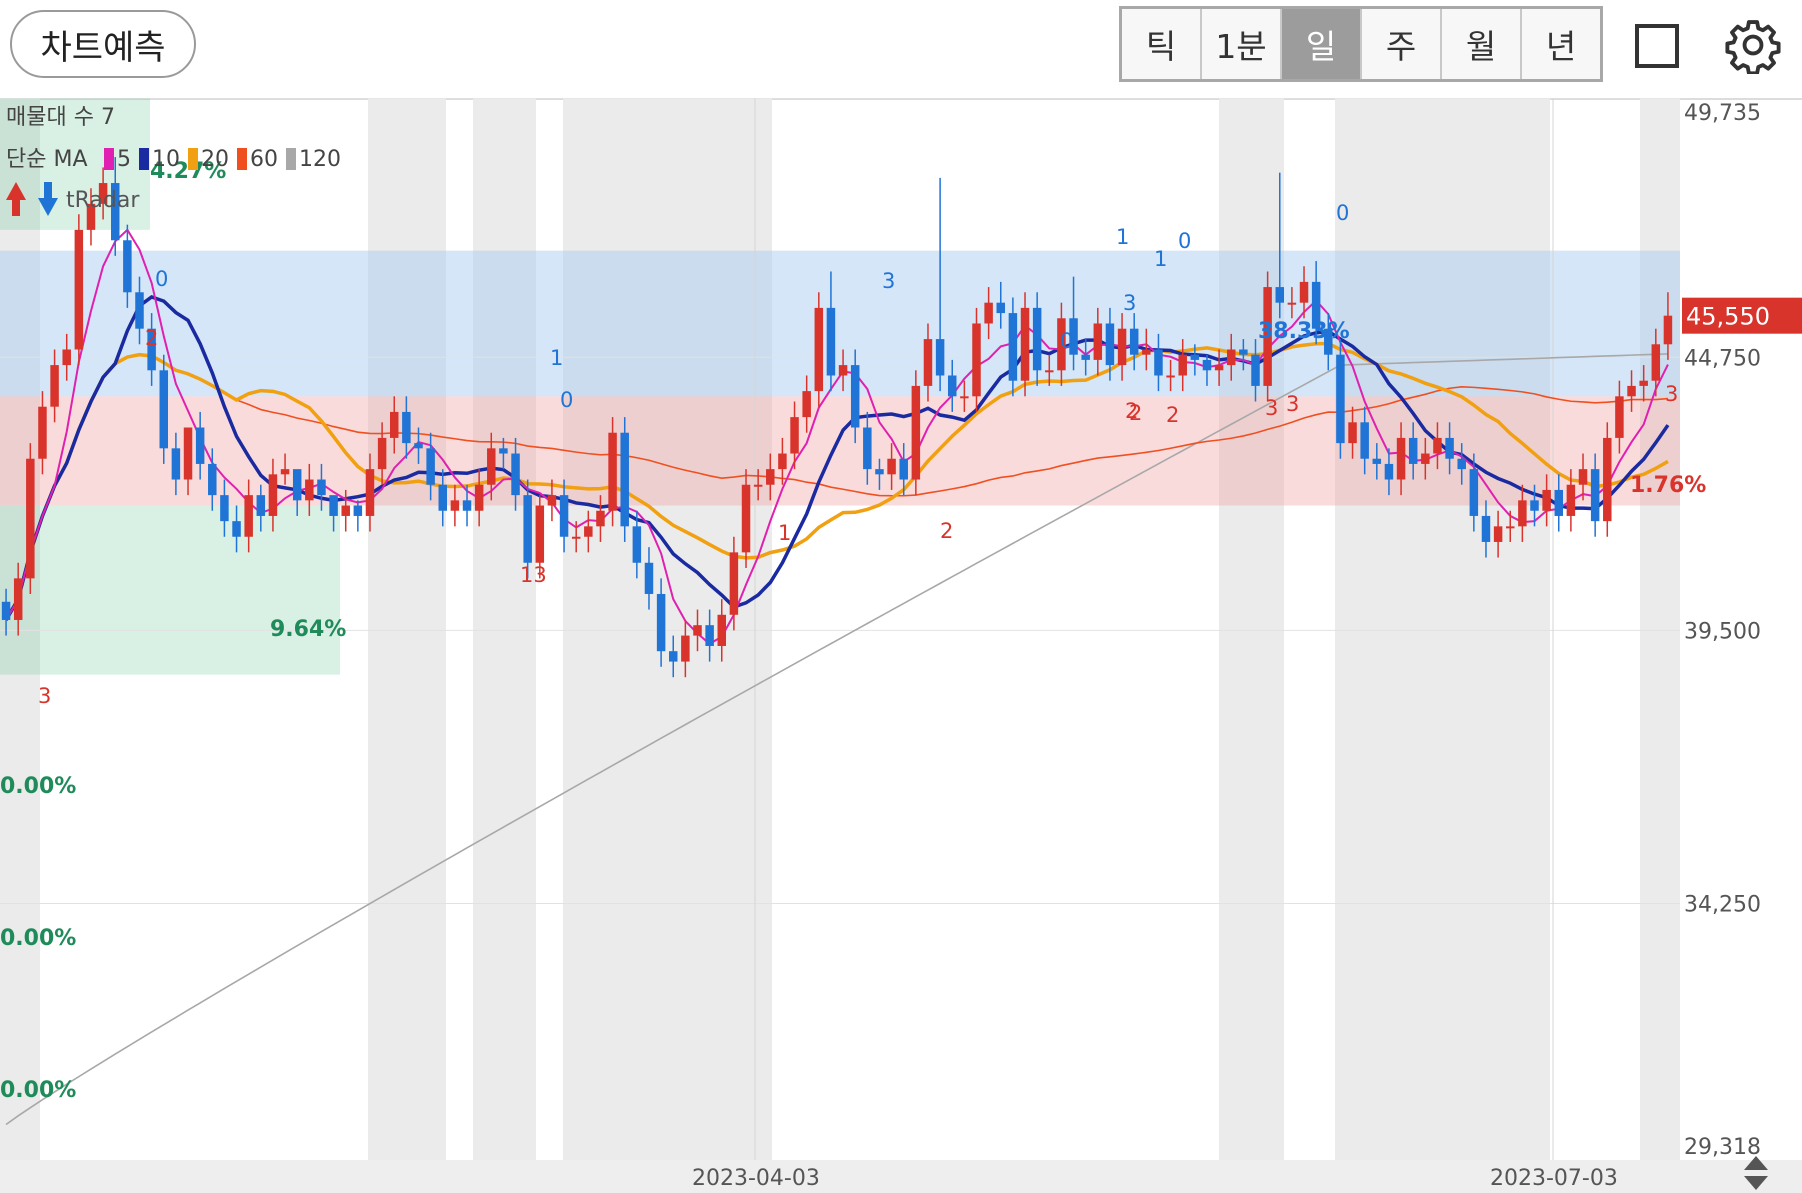 Image resolution: width=1802 pixels, height=1193 pixels. What do you see at coordinates (60, 117) in the screenshot?
I see `volume-profile-label: 매물대 수 7` at bounding box center [60, 117].